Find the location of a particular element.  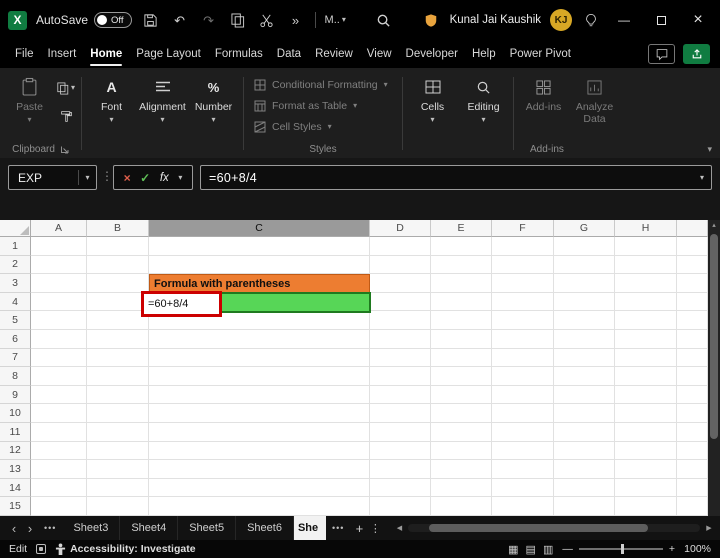

accessibility-status: Accessibility: Investigate is located at coordinates (125, 549).